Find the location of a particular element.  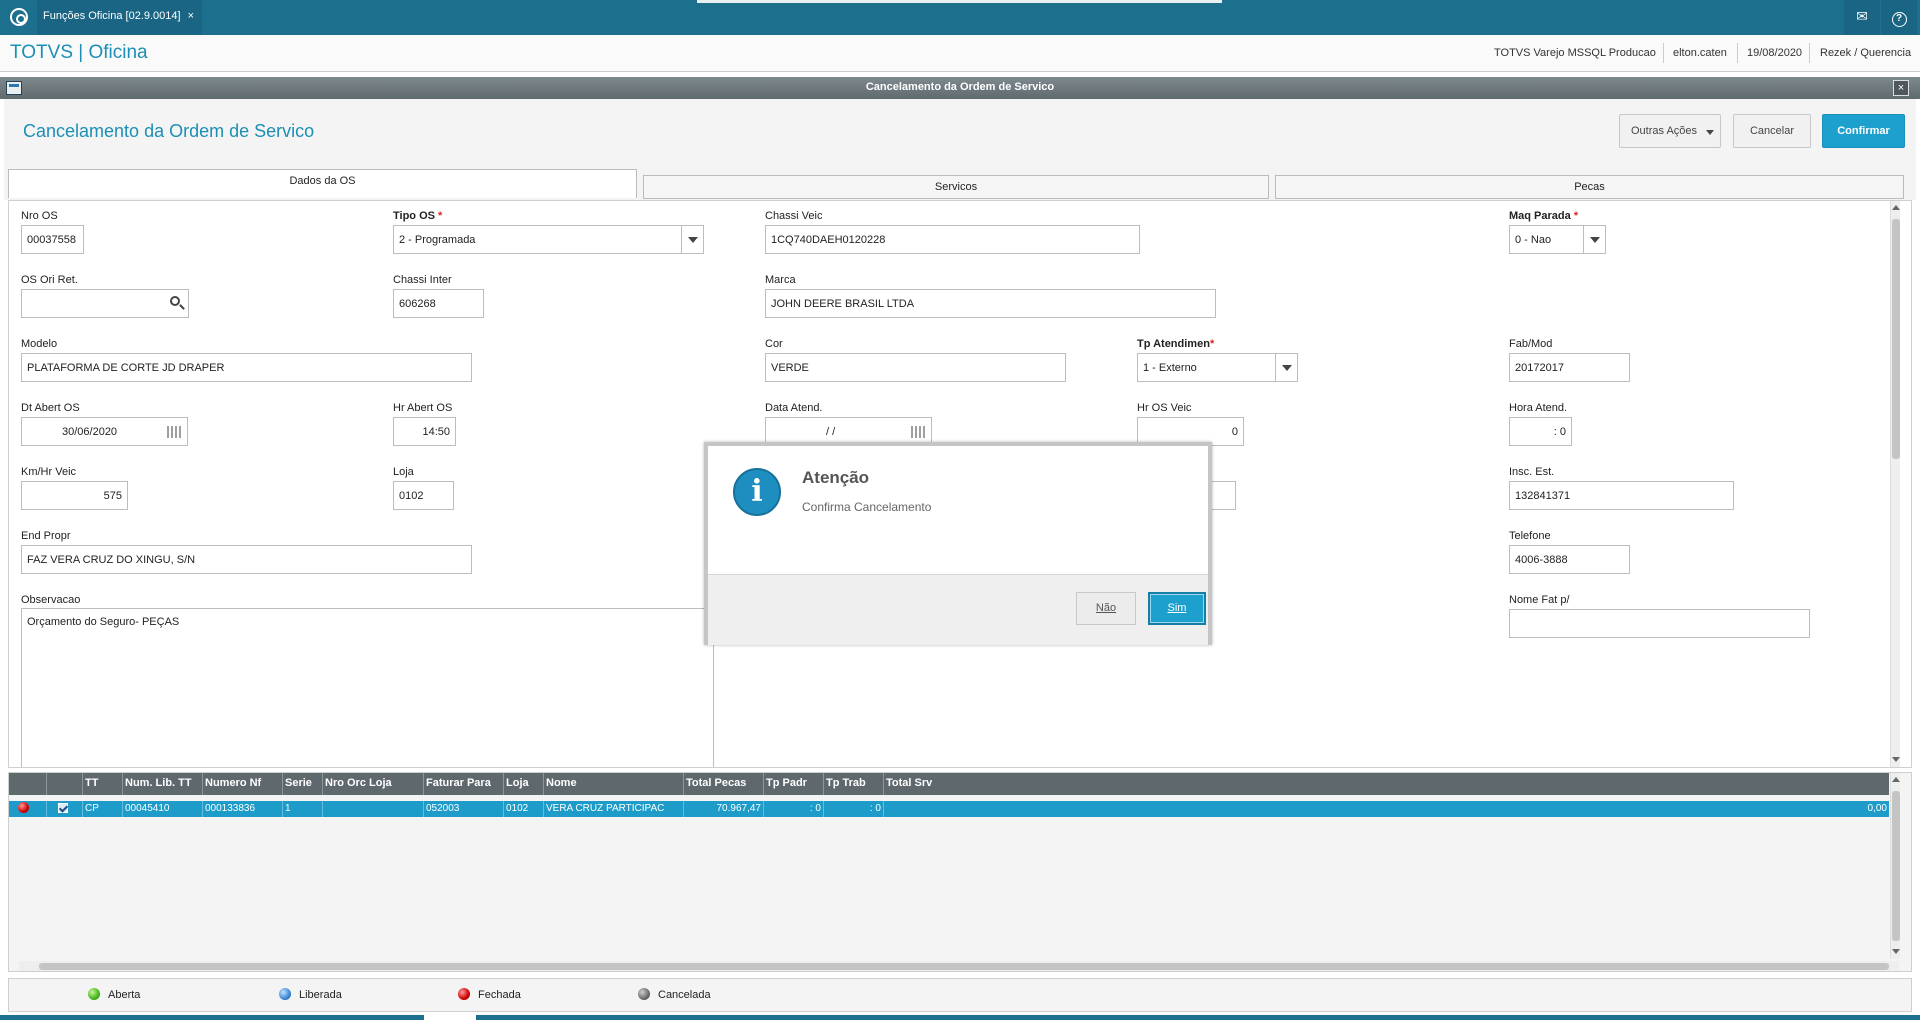

cor-input: VERDE is located at coordinates (915, 367).